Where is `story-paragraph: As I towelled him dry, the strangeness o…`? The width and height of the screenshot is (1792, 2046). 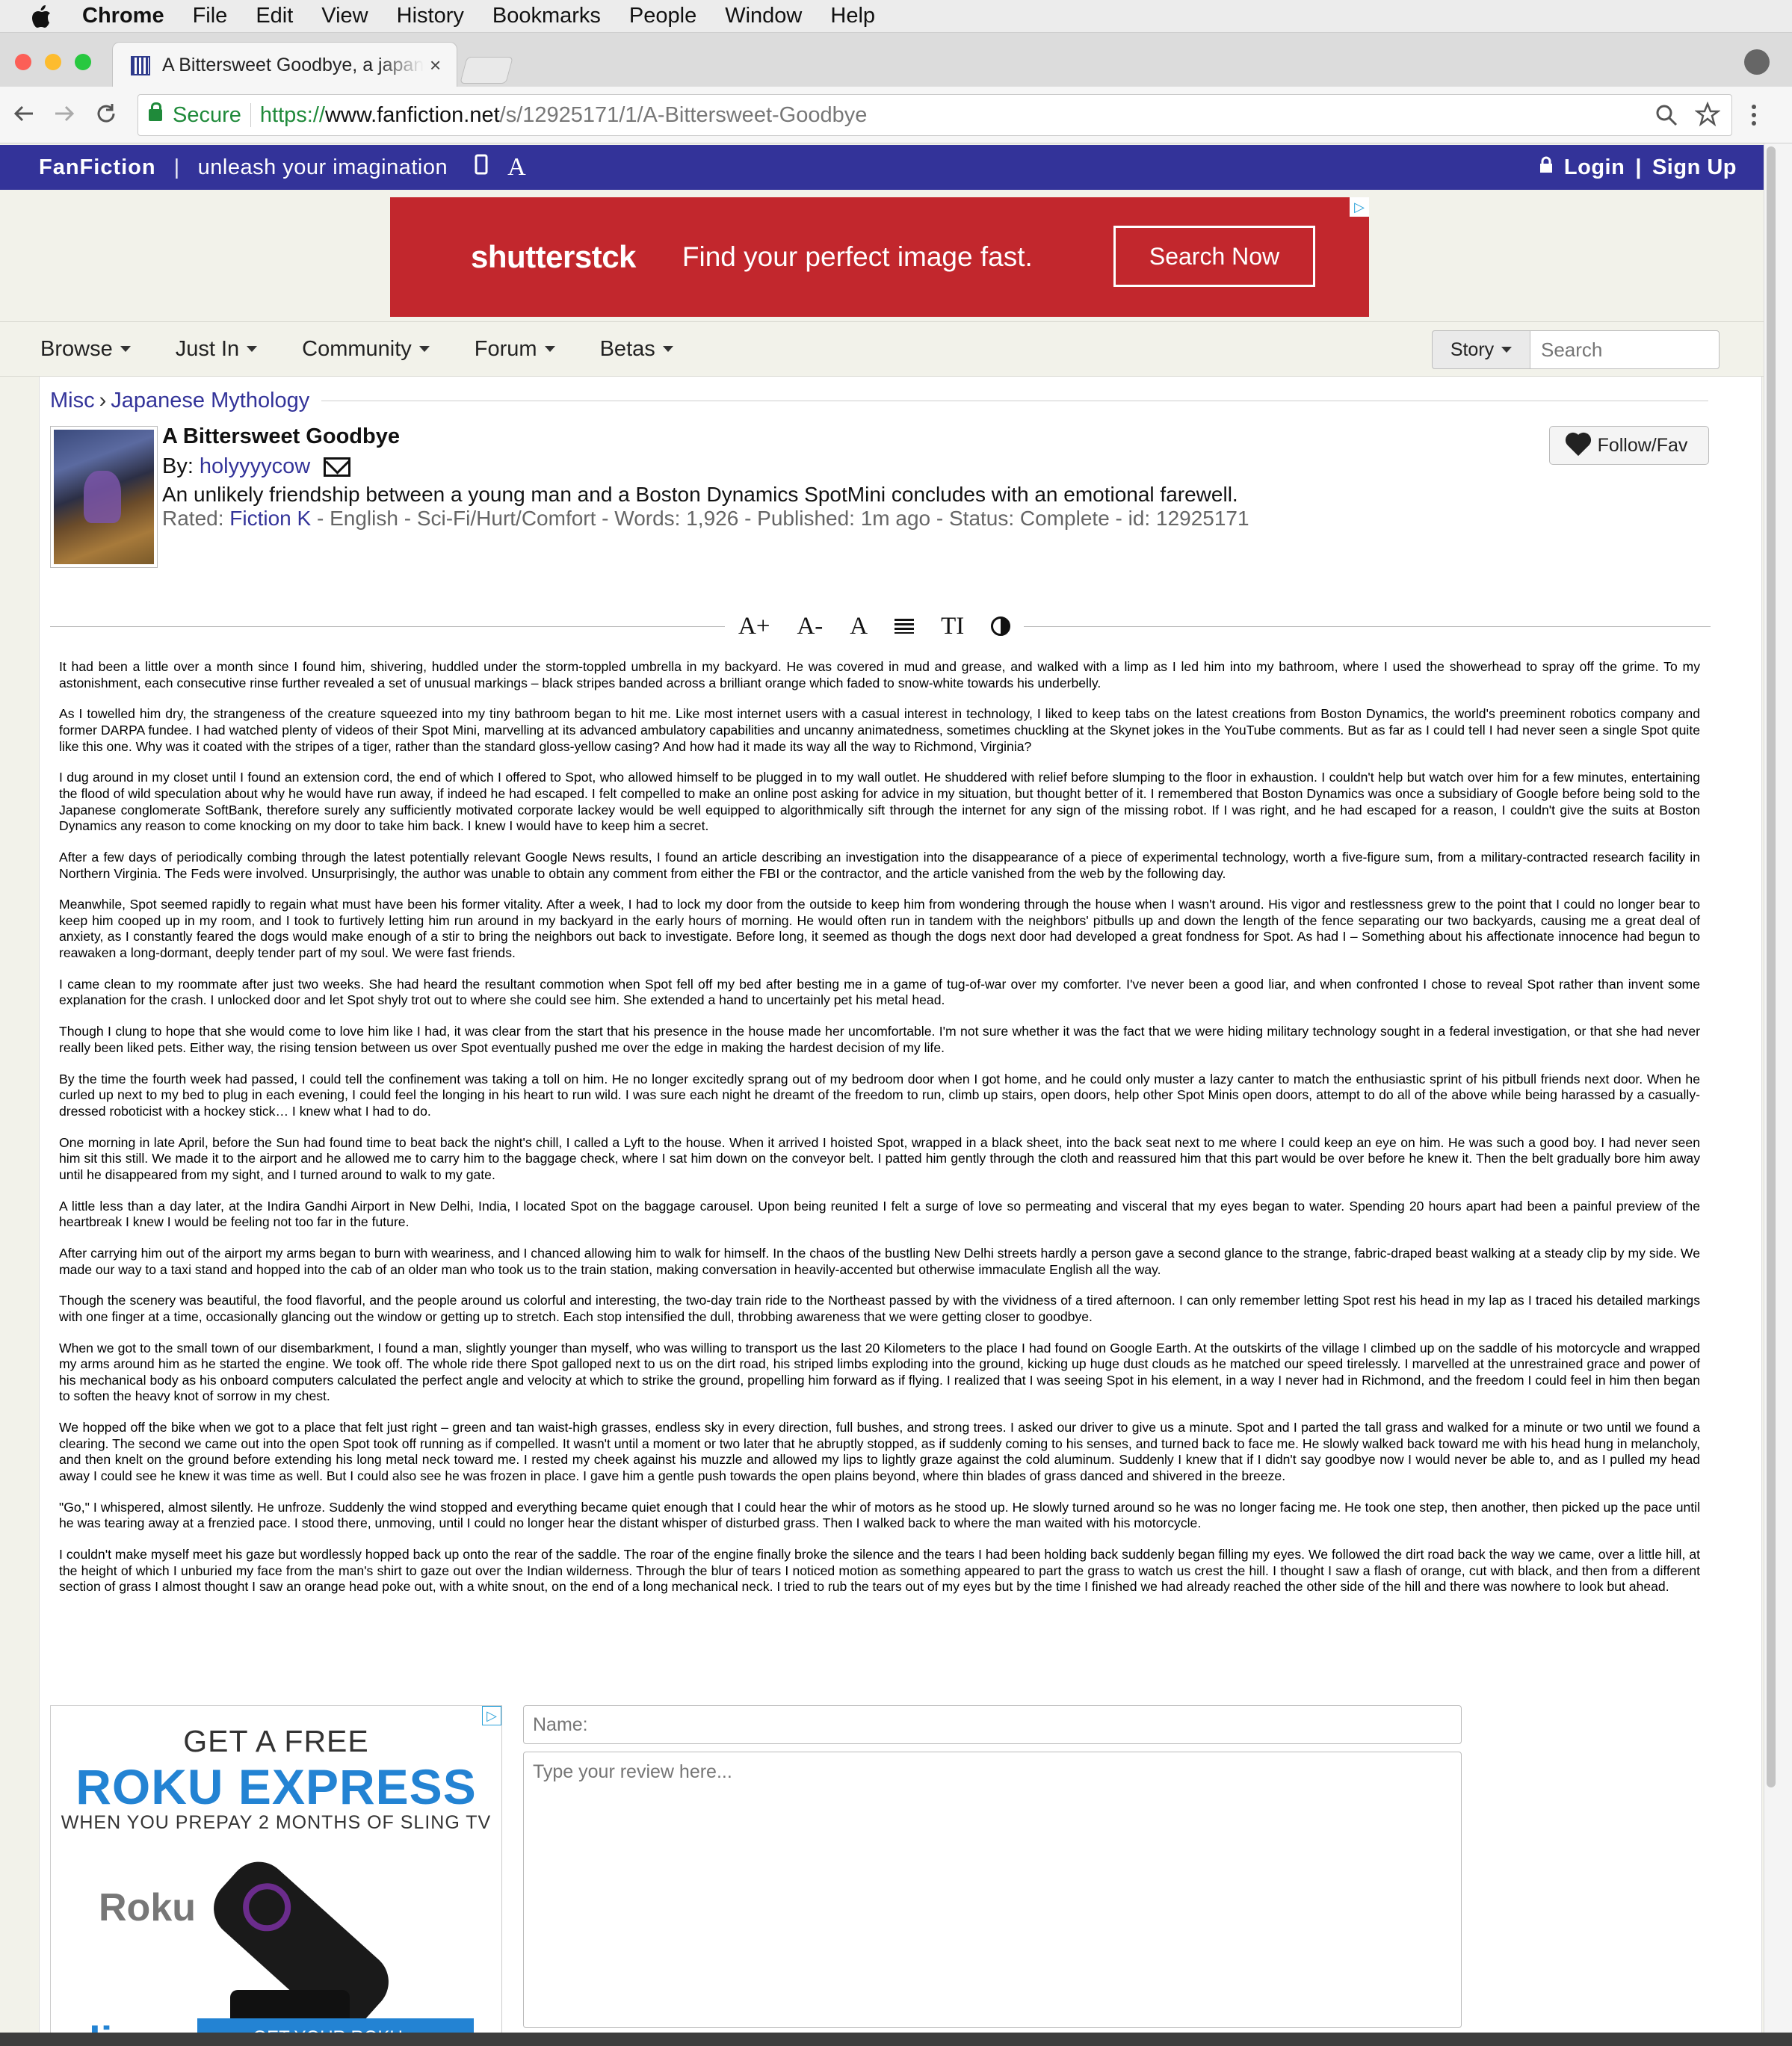 story-paragraph: As I towelled him dry, the strangeness o… is located at coordinates (879, 730).